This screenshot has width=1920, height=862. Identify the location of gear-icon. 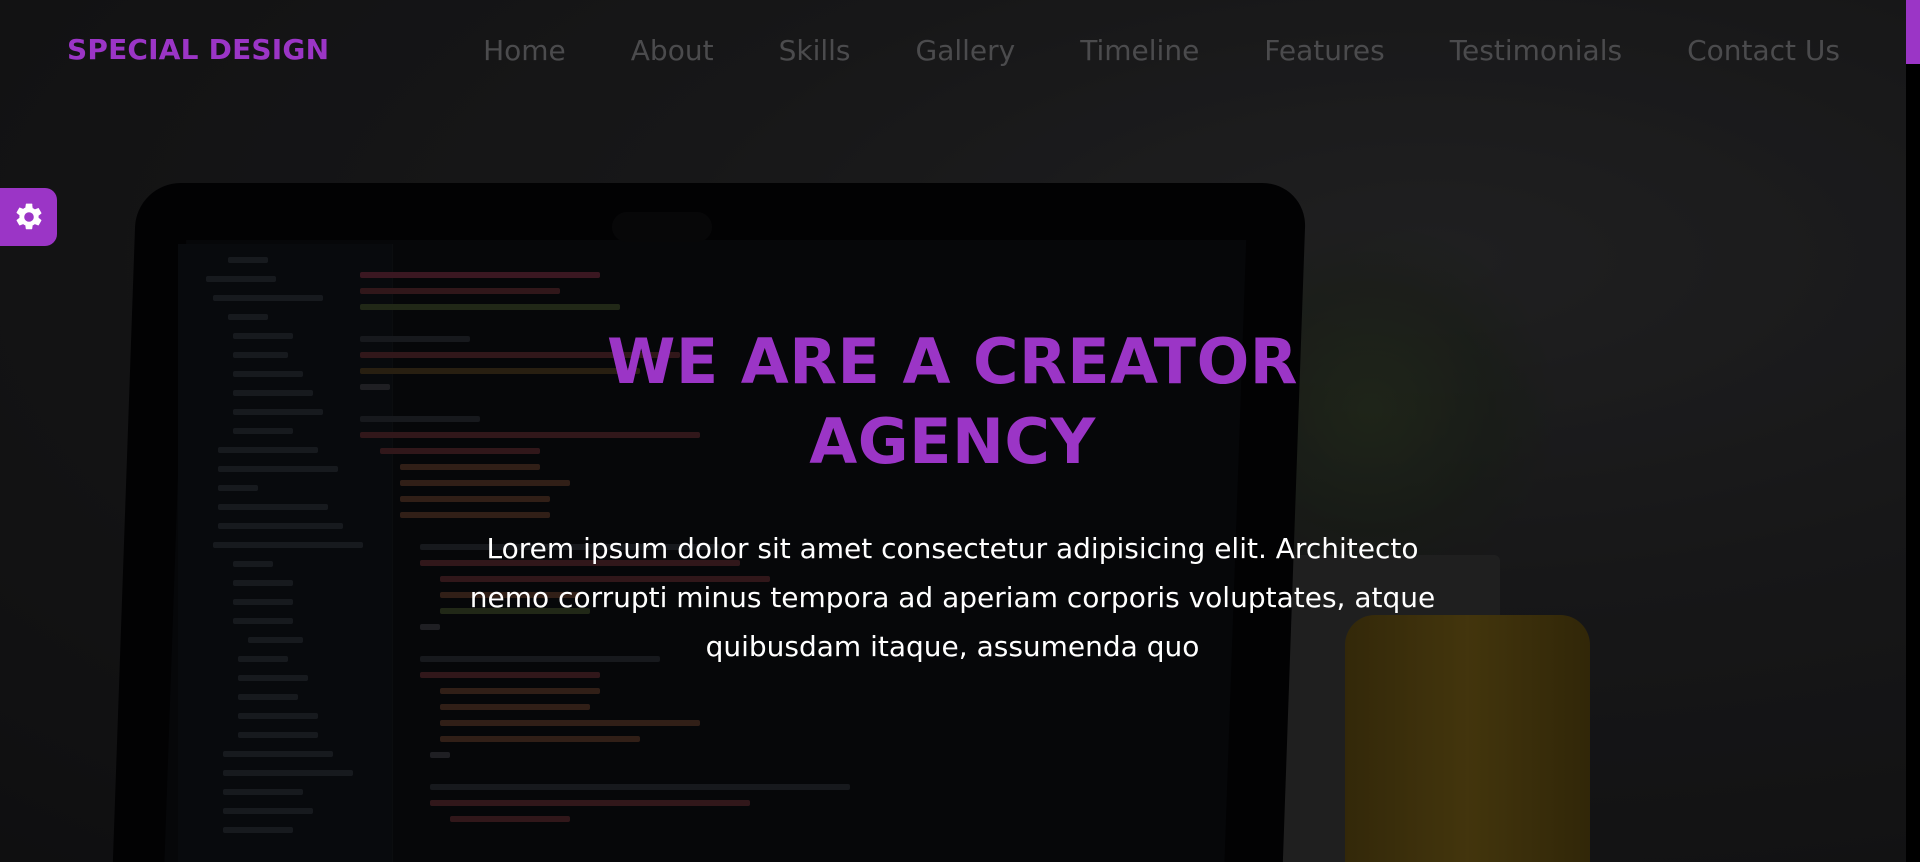
(28, 216).